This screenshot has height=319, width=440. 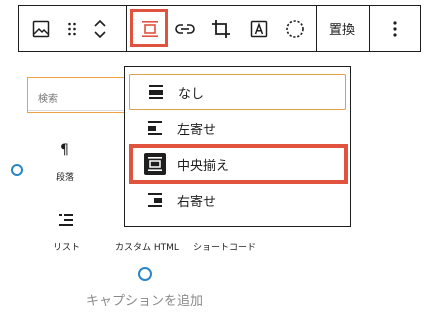 I want to click on image-icon, so click(x=41, y=28).